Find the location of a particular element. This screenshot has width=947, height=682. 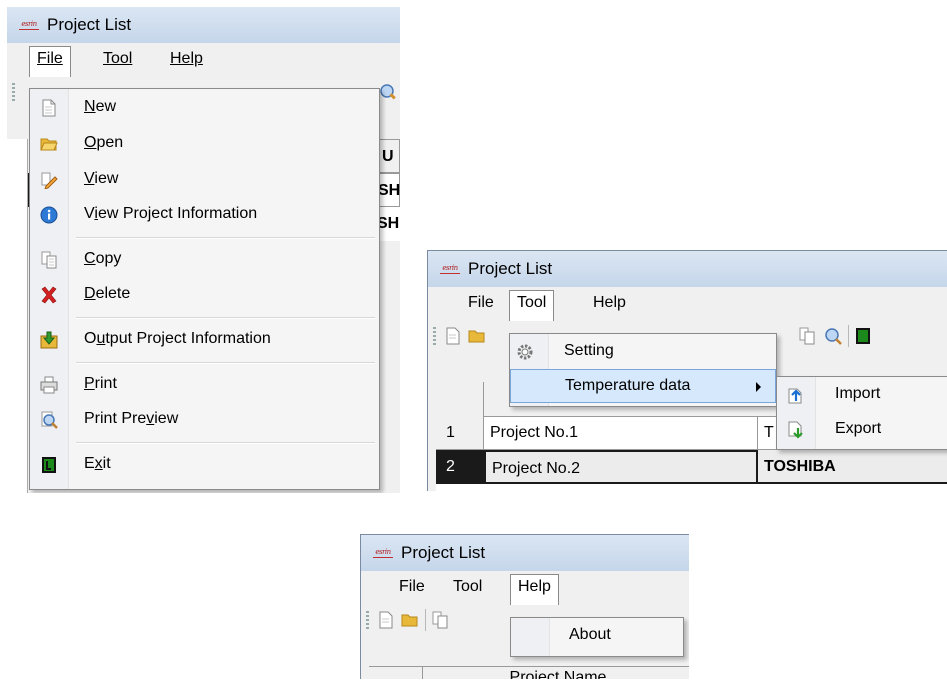

menu-item-delete: Delete is located at coordinates (204, 295).